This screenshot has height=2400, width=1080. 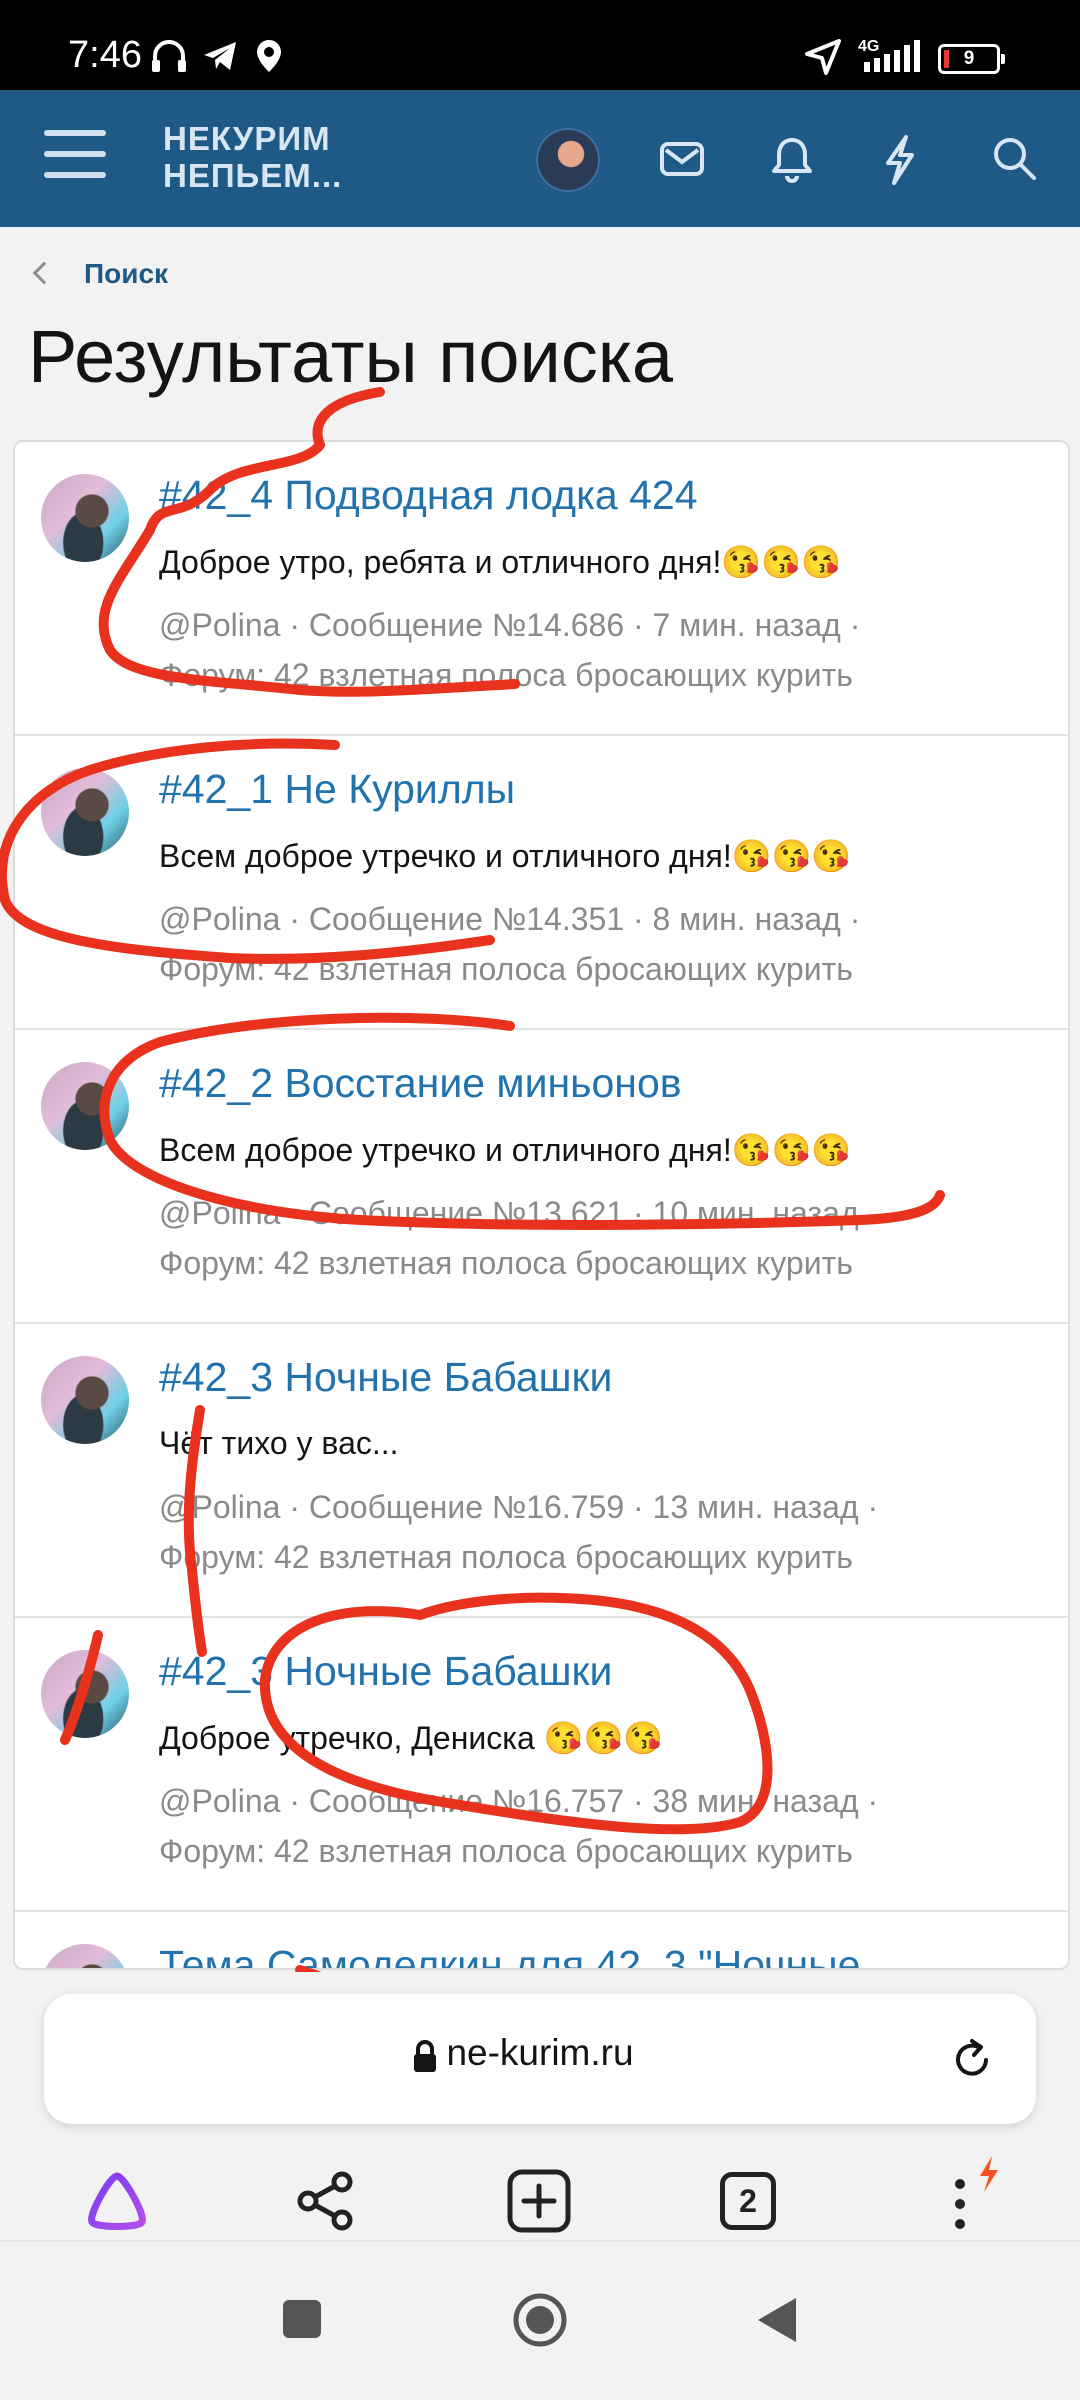 I want to click on page-title: Результаты поиска, so click(x=351, y=356).